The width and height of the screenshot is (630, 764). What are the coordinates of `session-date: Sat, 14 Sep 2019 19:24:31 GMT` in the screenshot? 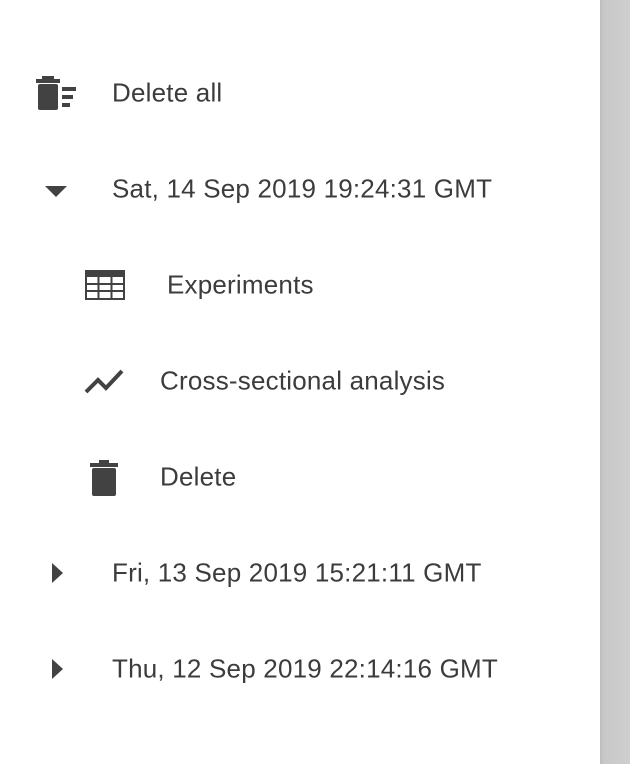 It's located at (302, 188).